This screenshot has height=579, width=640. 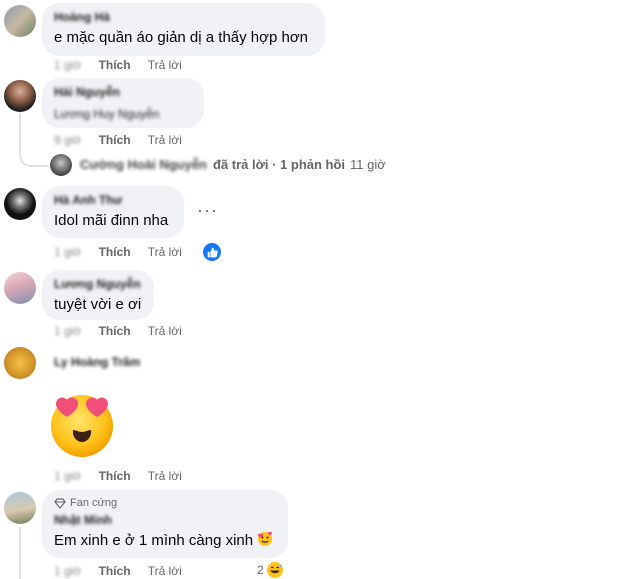 What do you see at coordinates (113, 200) in the screenshot?
I see `comment-author: Hà Anh Thư` at bounding box center [113, 200].